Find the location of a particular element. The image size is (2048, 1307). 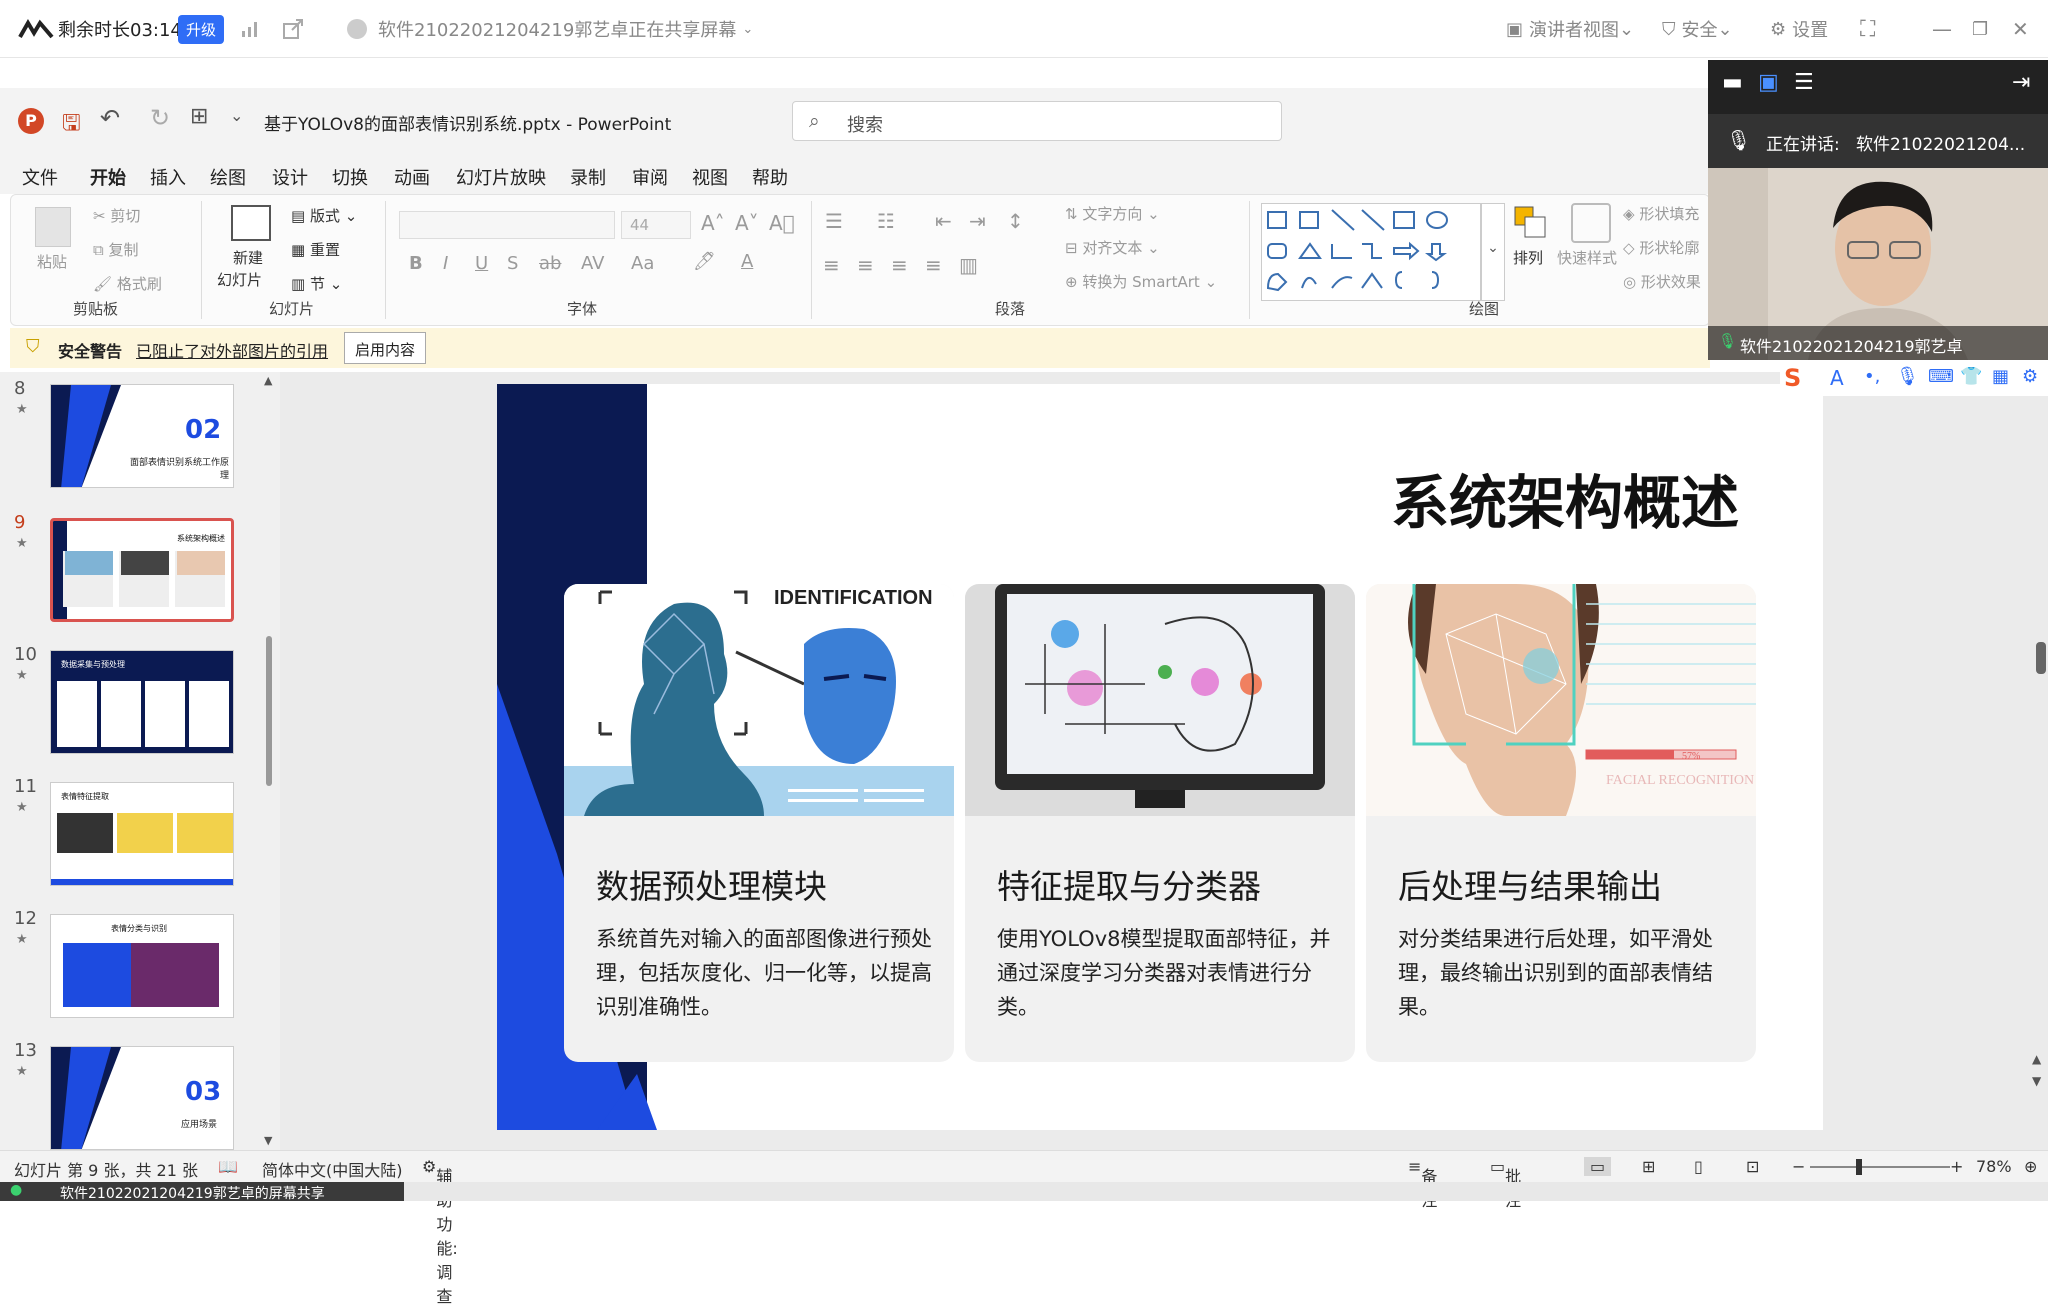

slideshow-icon: ⊡ is located at coordinates (1752, 1166).